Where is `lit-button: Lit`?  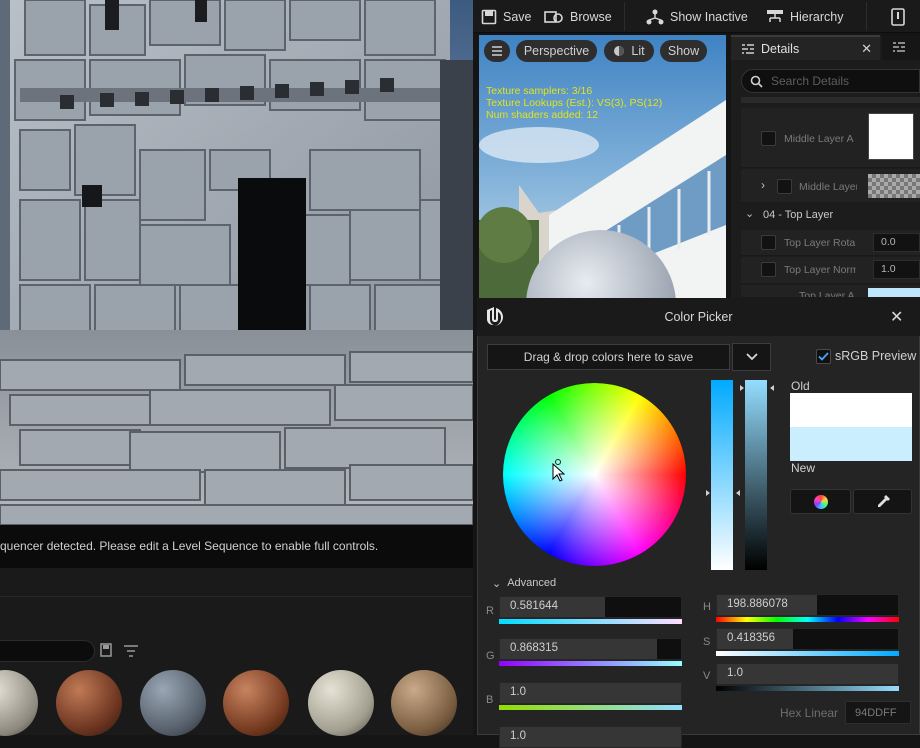
lit-button: Lit is located at coordinates (629, 51).